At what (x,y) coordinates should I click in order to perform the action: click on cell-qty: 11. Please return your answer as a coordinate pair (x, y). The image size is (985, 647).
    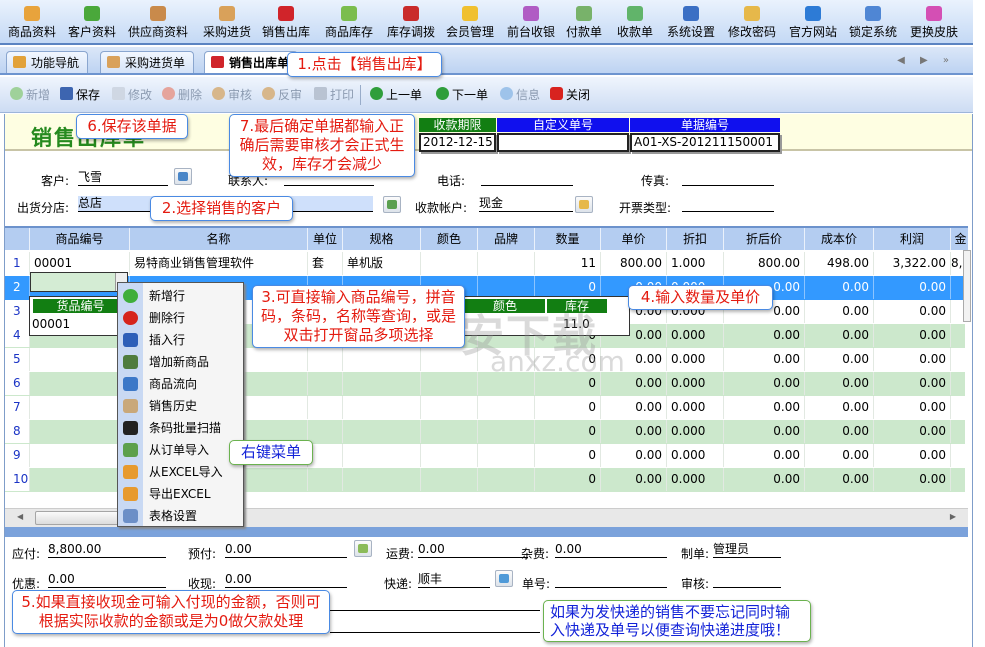
    Looking at the image, I should click on (568, 263).